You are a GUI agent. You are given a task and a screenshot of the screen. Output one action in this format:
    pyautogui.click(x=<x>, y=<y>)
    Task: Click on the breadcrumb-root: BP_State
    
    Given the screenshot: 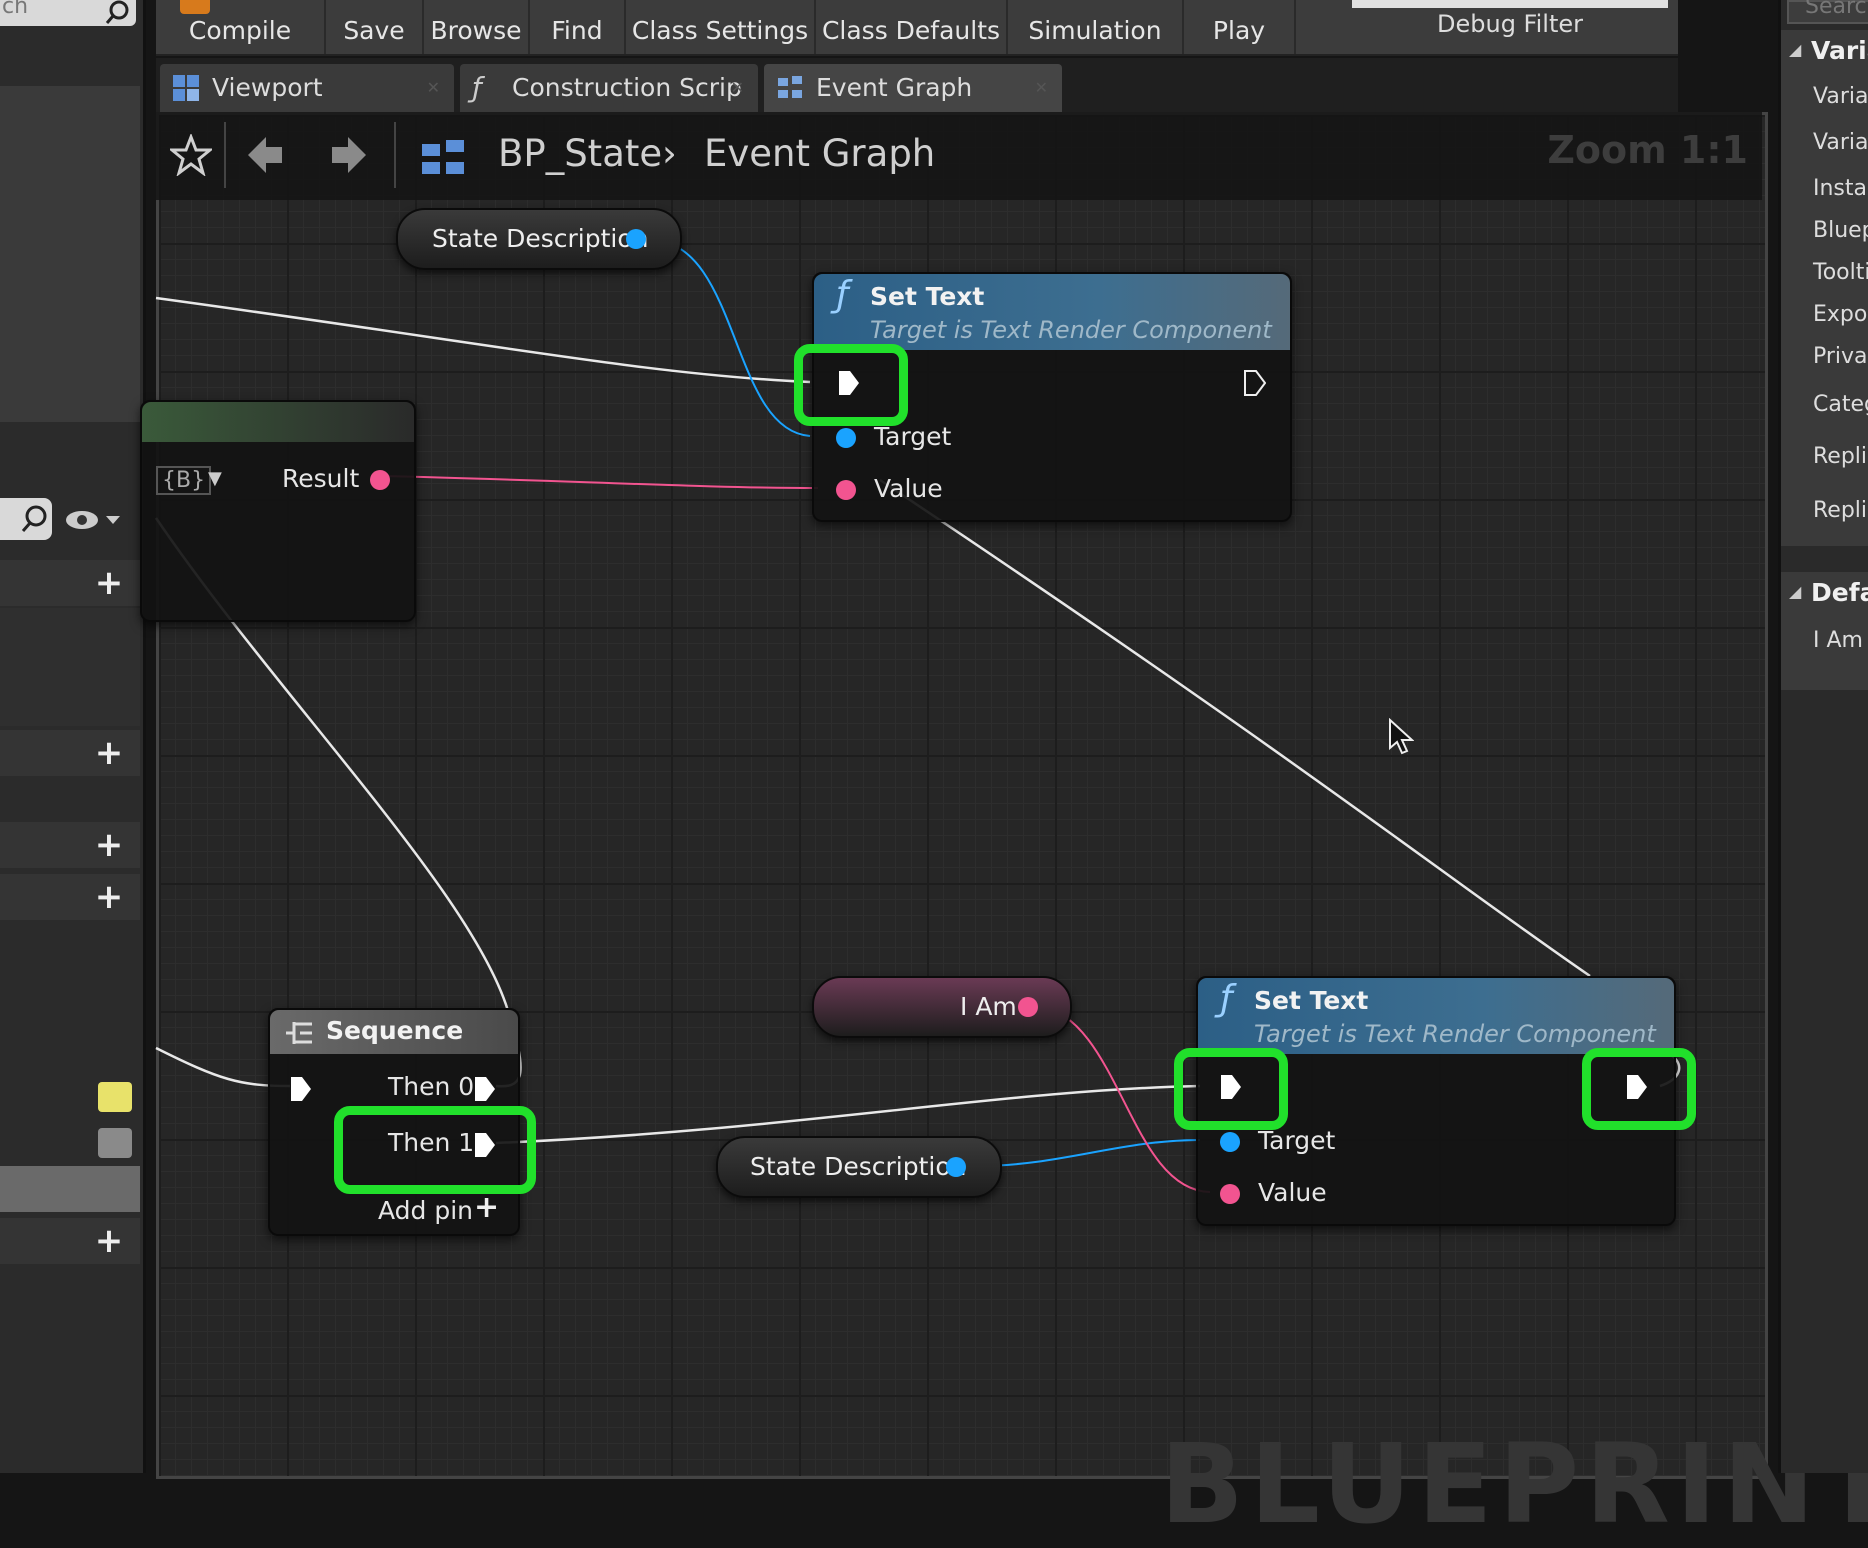 What is the action you would take?
    pyautogui.click(x=580, y=153)
    